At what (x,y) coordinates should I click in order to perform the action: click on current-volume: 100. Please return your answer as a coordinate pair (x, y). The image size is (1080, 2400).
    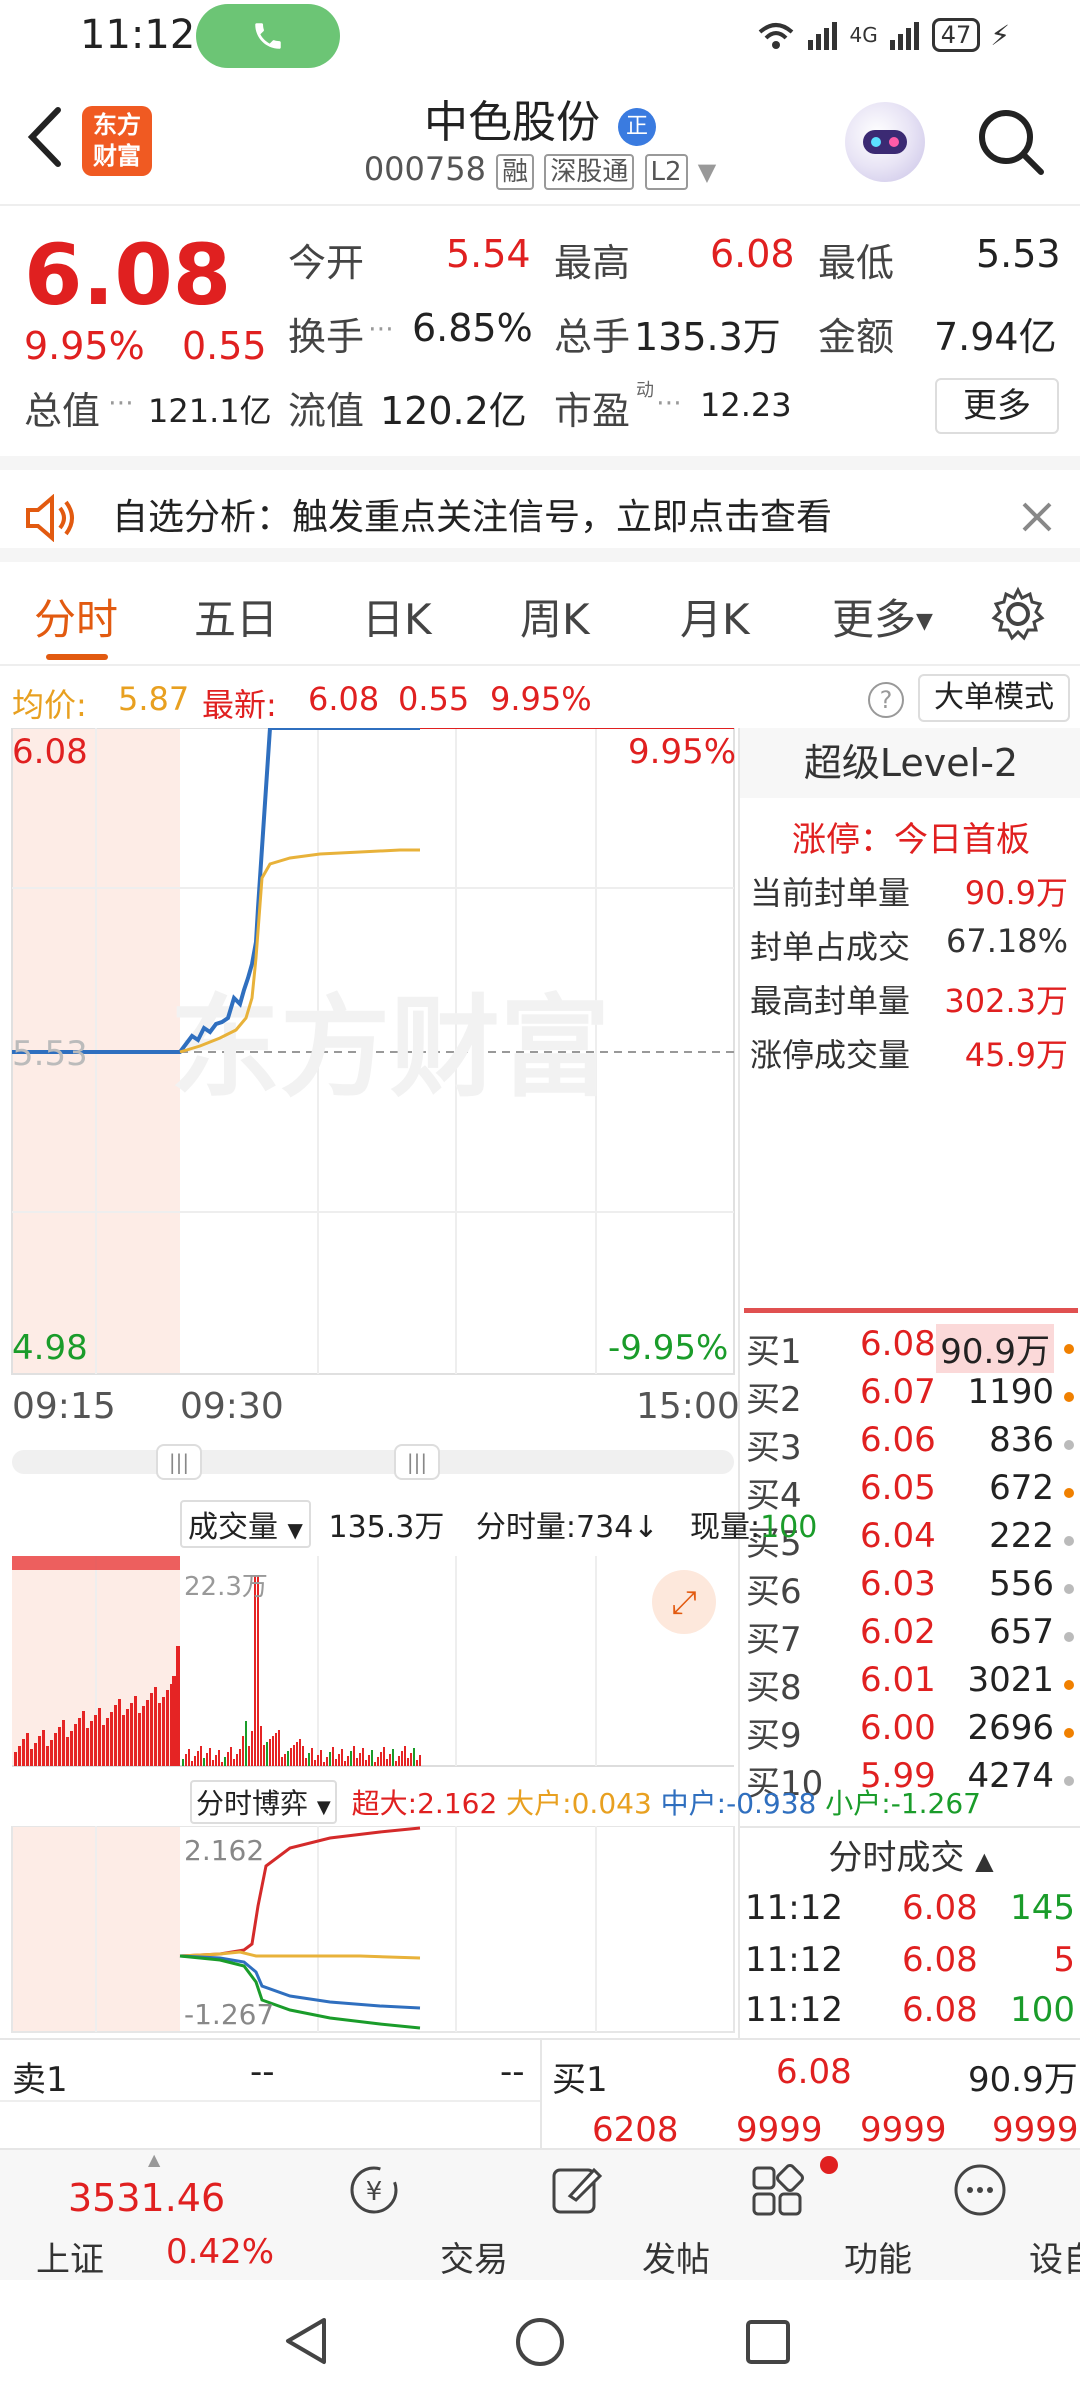
    Looking at the image, I should click on (789, 1527).